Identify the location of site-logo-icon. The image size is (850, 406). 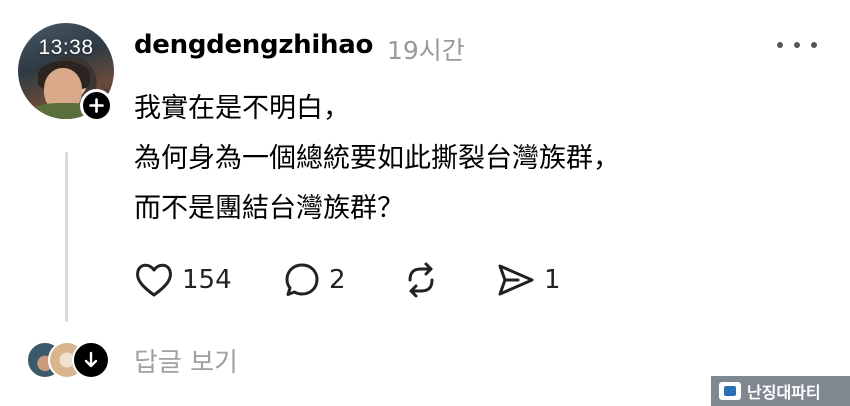
(730, 391).